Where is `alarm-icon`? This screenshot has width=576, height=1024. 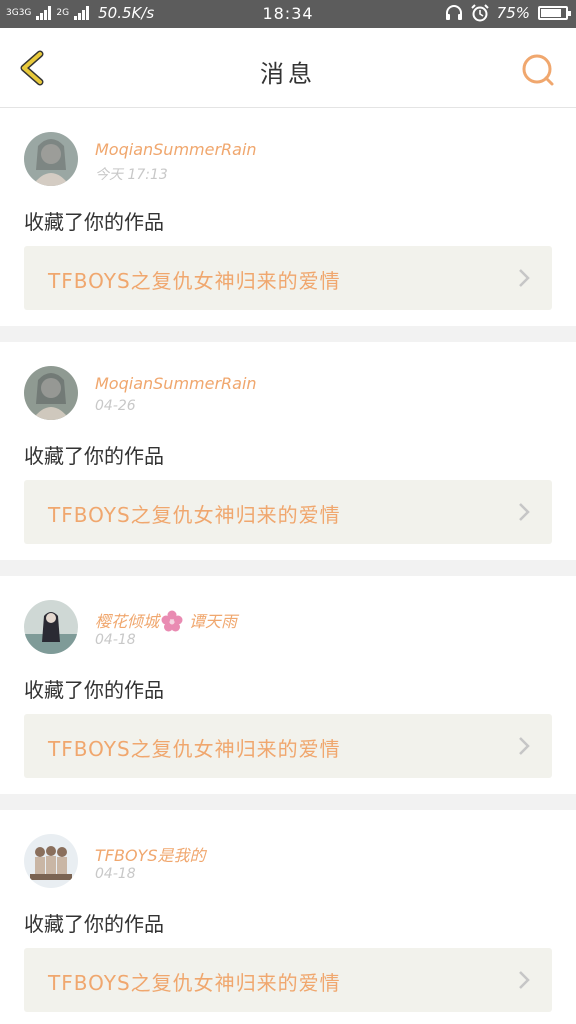
alarm-icon is located at coordinates (479, 13).